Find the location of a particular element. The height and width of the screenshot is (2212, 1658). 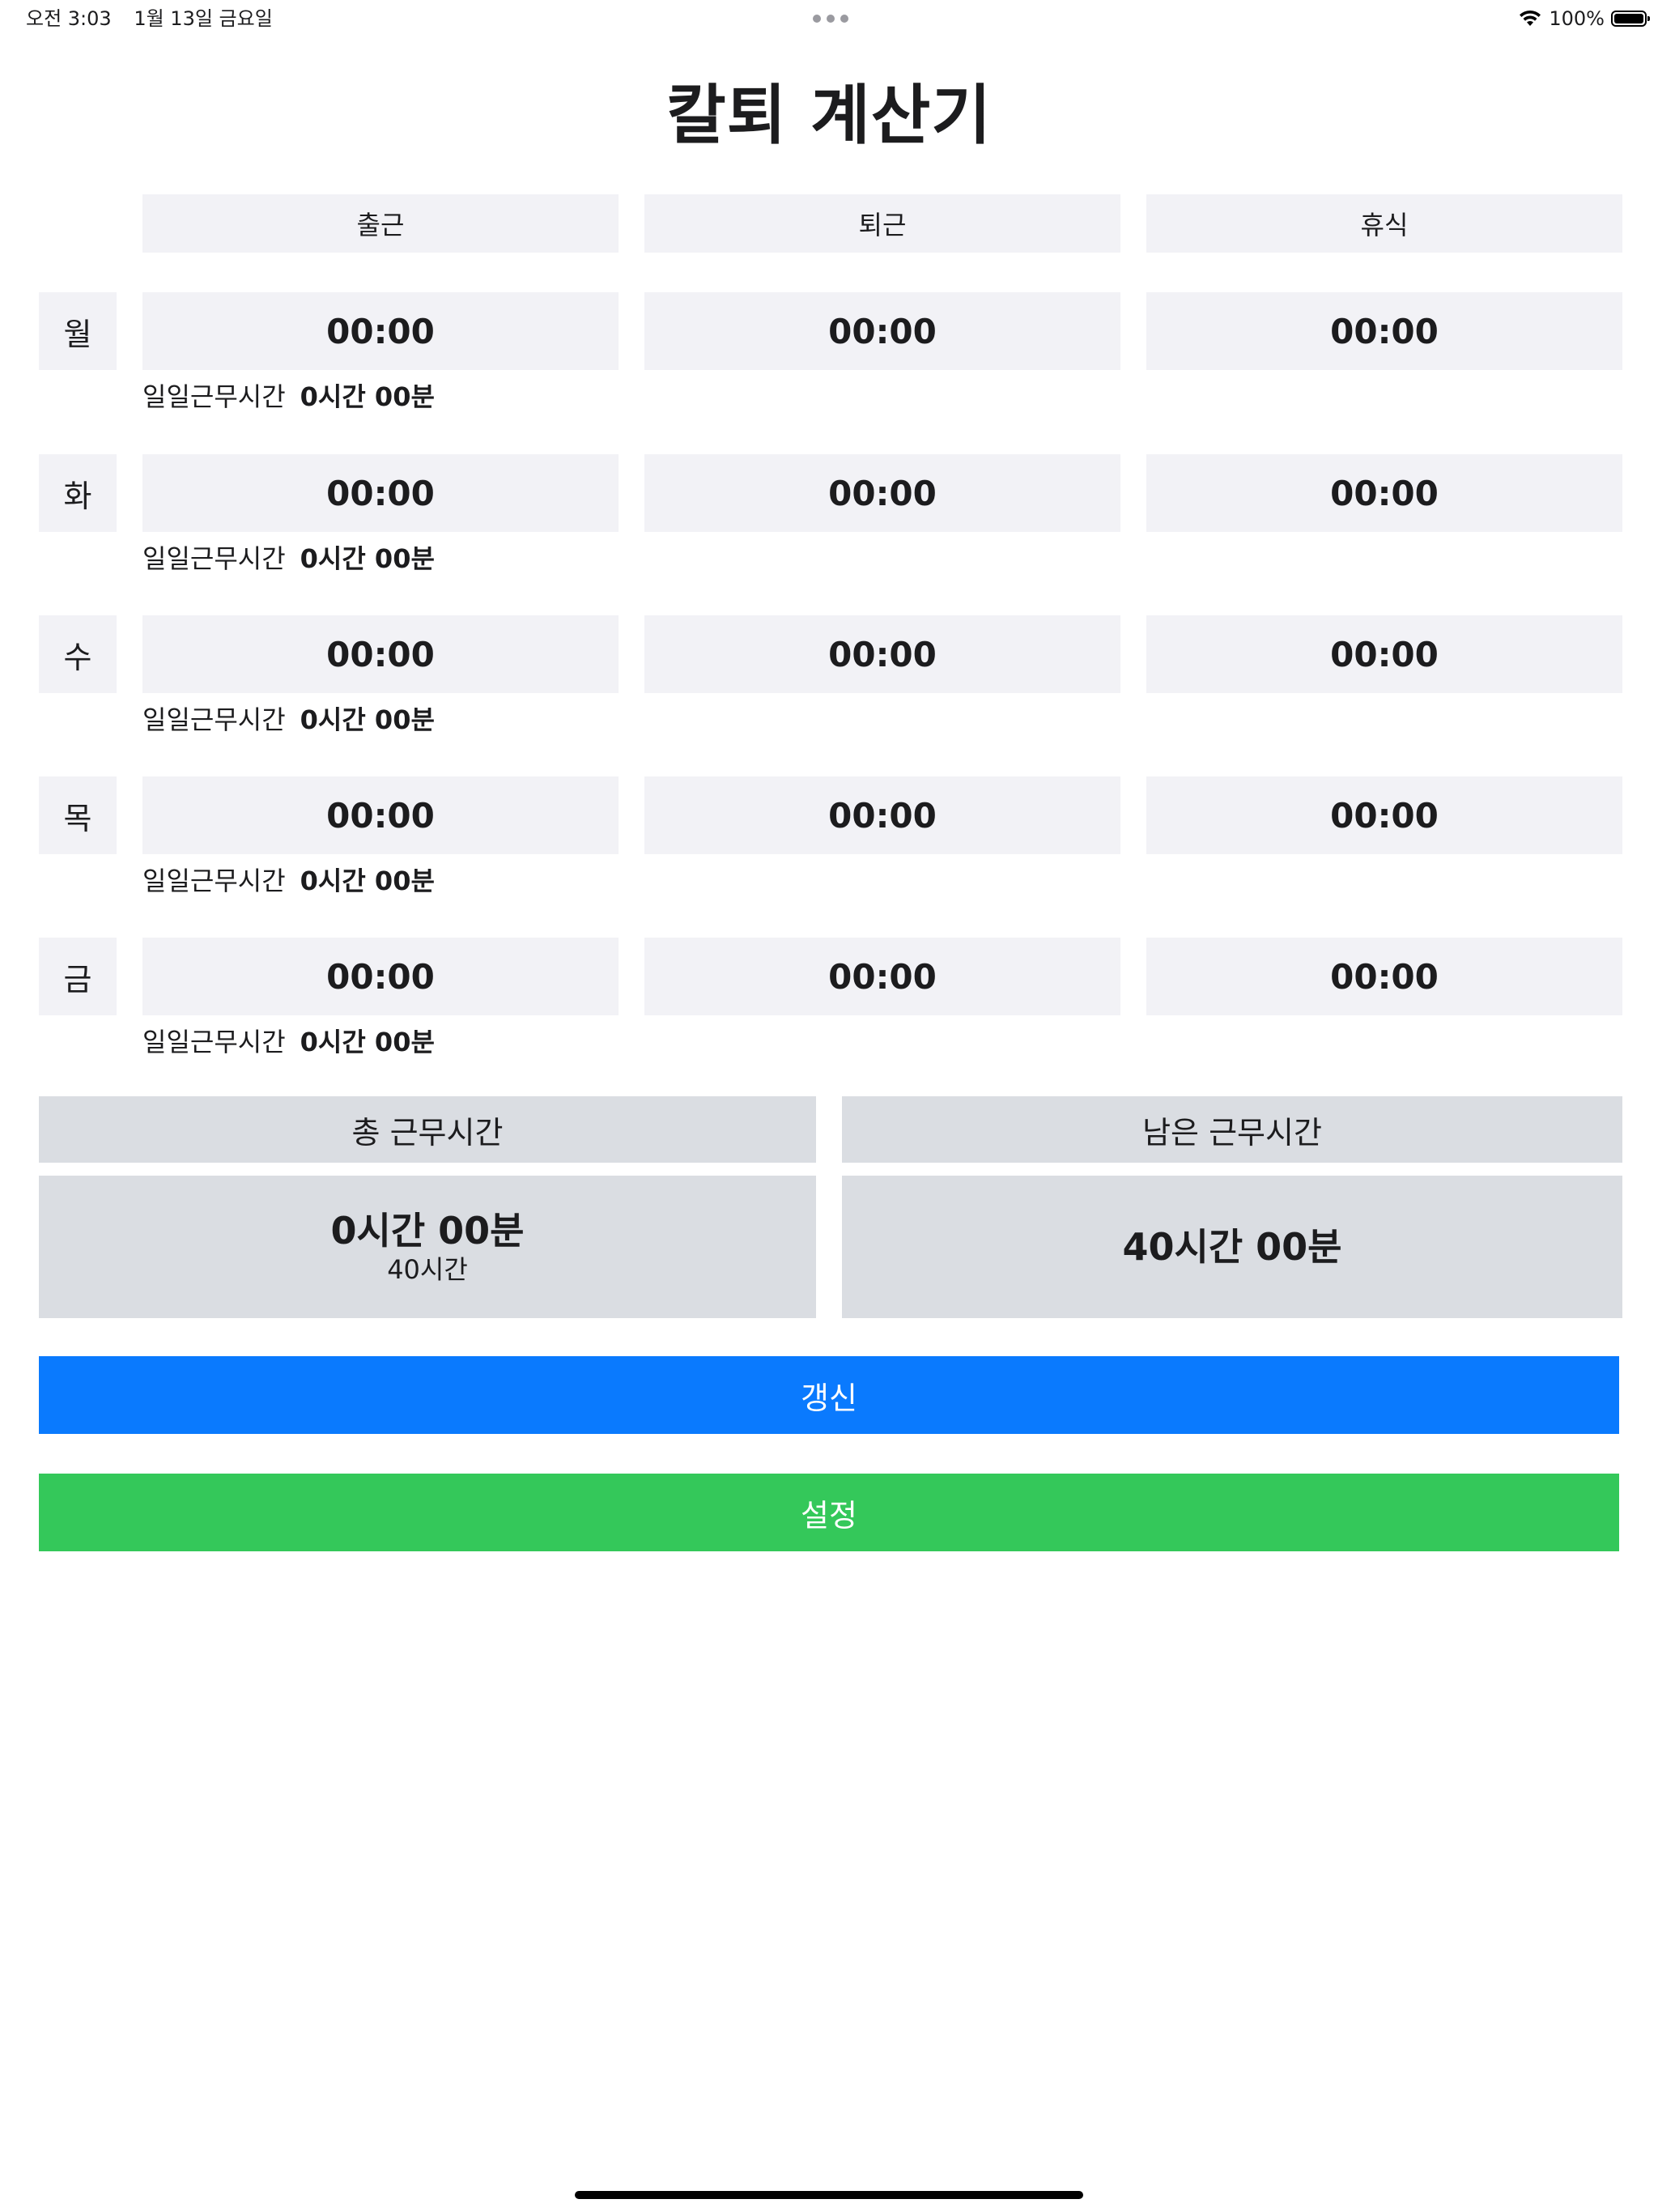

battery-percent: 100% is located at coordinates (1577, 19).